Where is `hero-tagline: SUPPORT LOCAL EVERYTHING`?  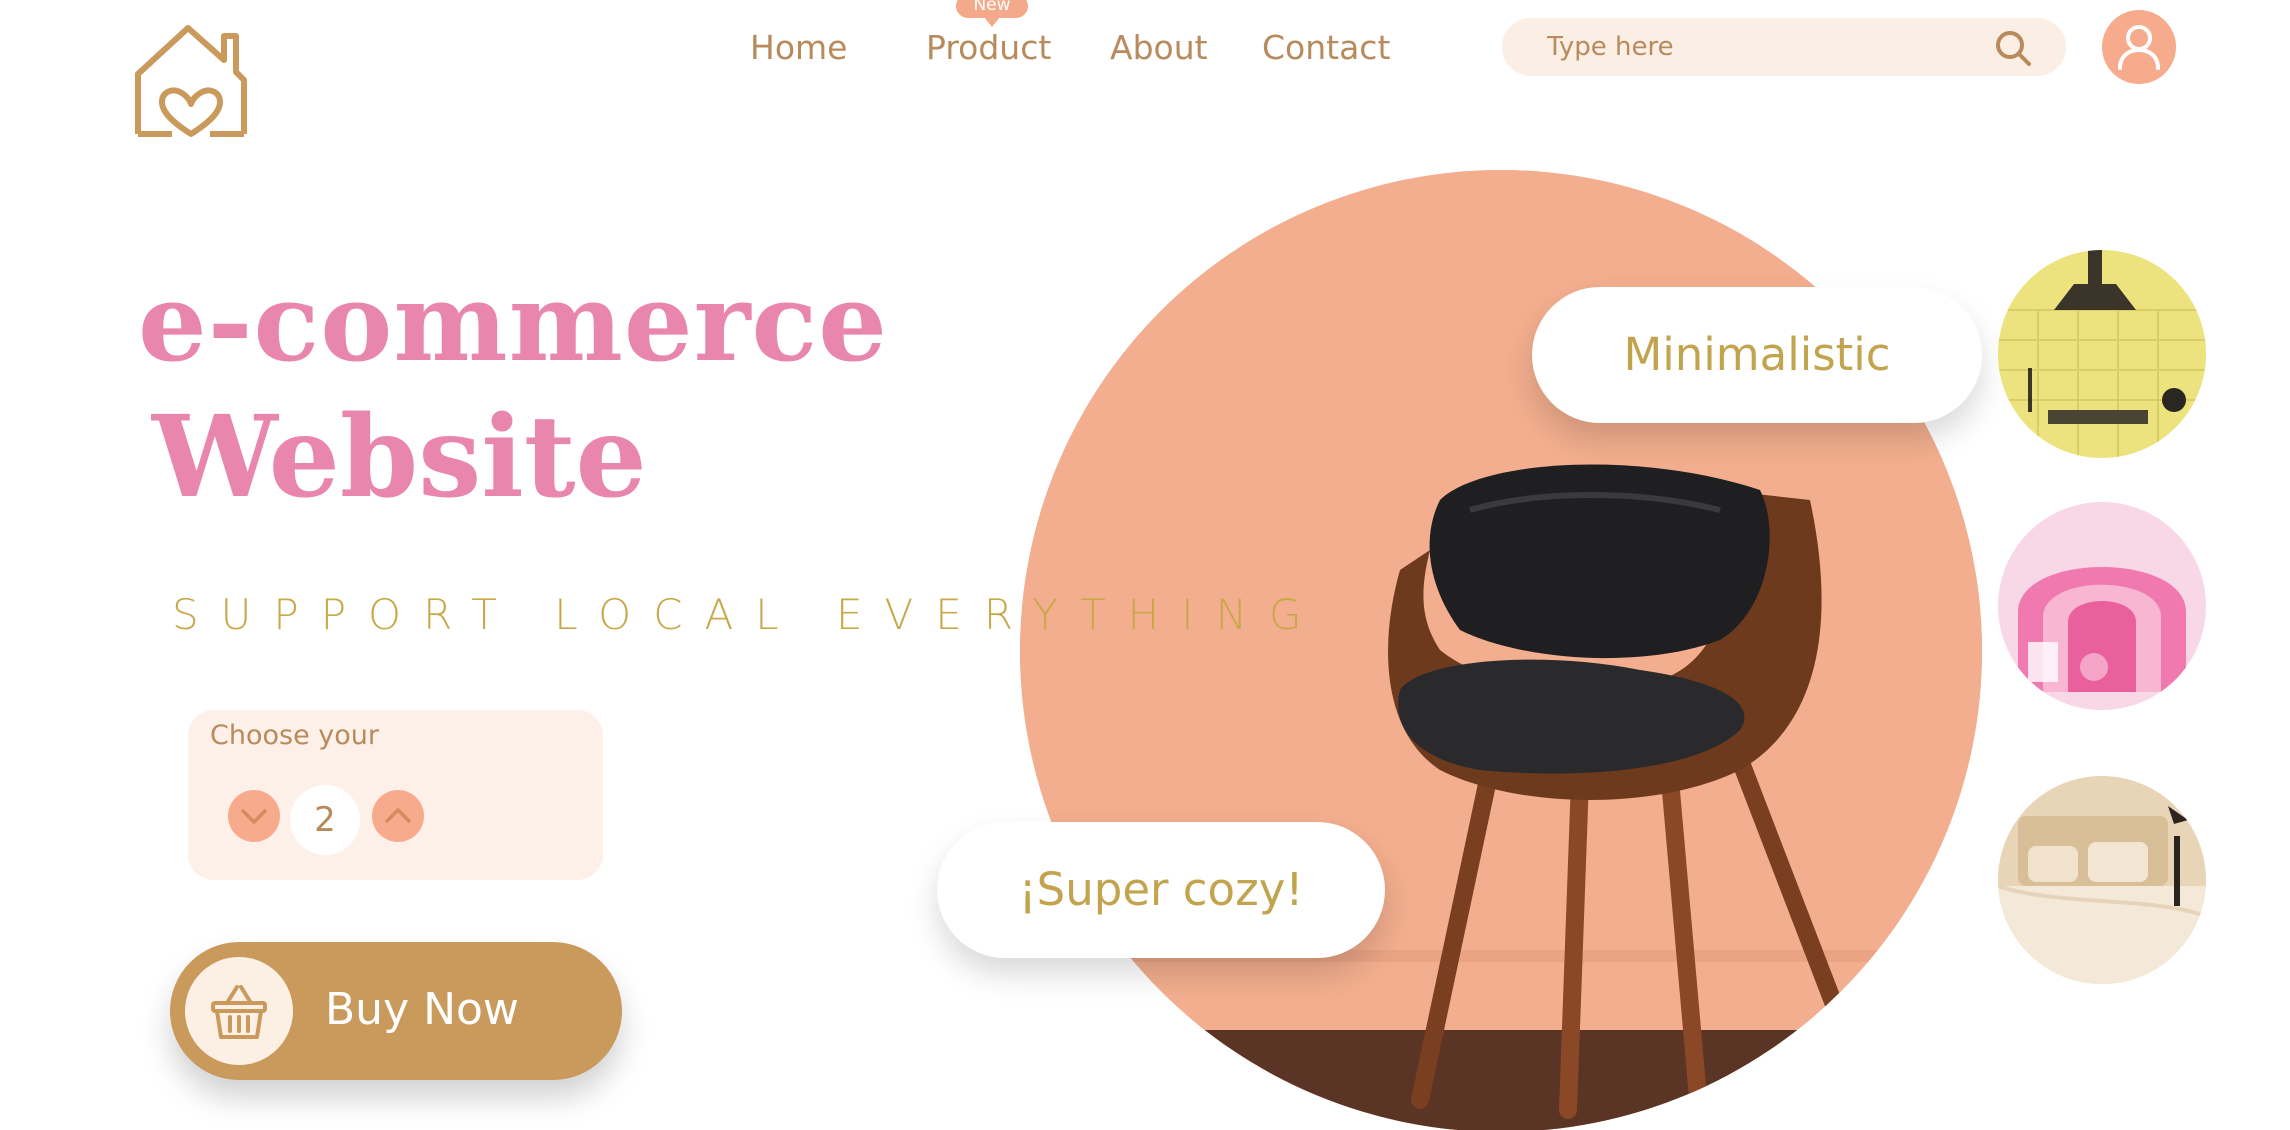
hero-tagline: SUPPORT LOCAL EVERYTHING is located at coordinates (748, 614).